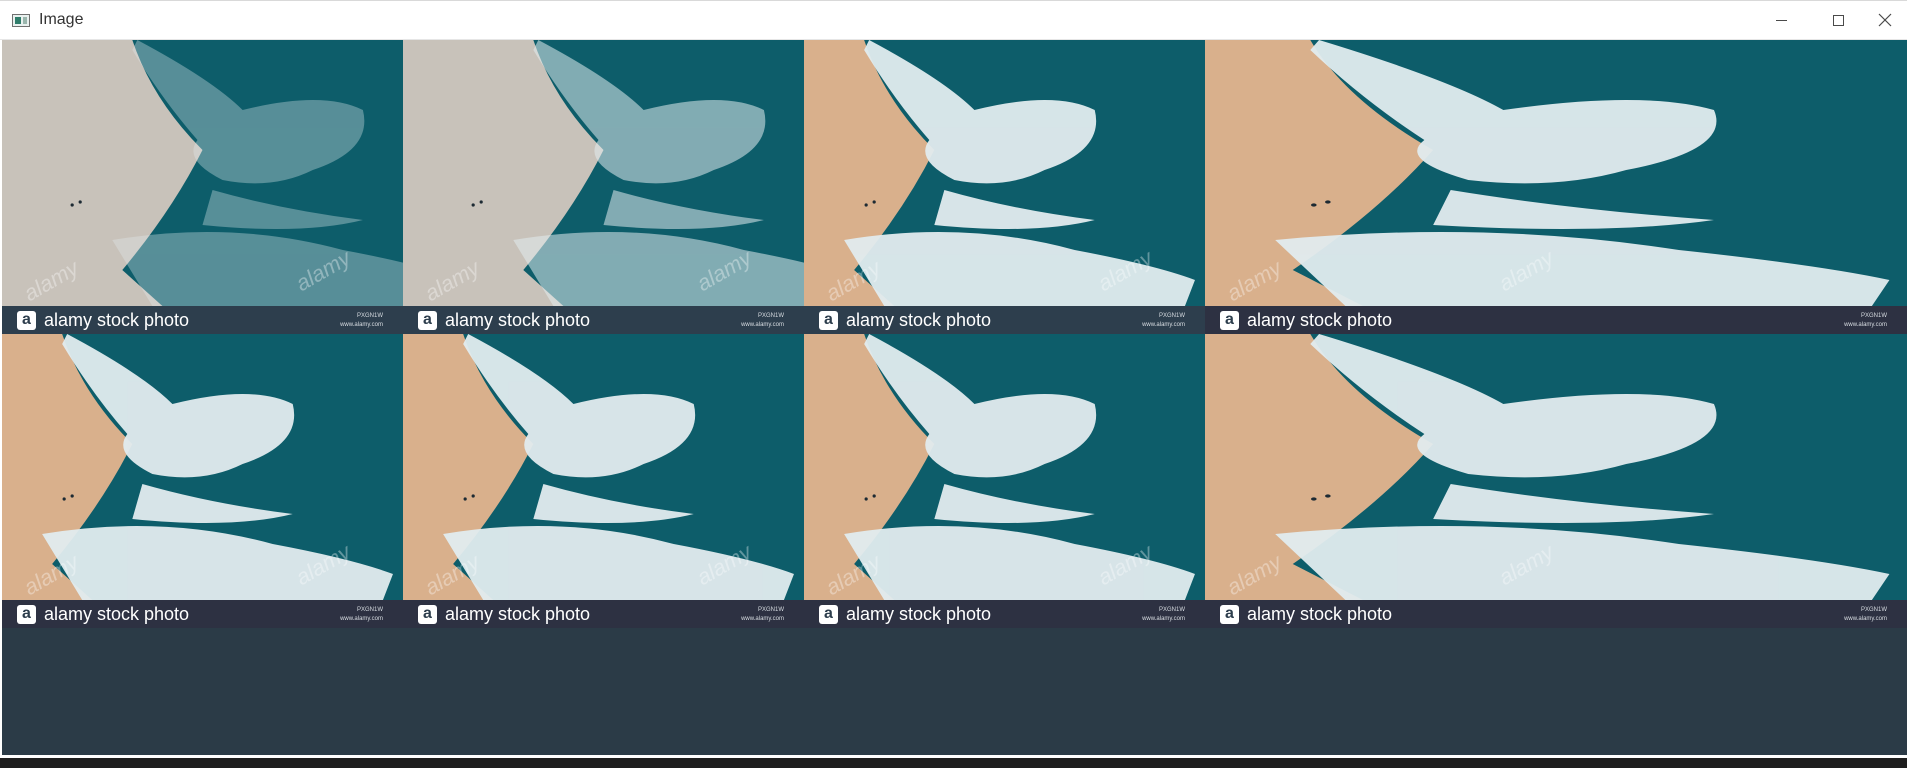 Image resolution: width=1907 pixels, height=768 pixels. I want to click on close-button, so click(1884, 20).